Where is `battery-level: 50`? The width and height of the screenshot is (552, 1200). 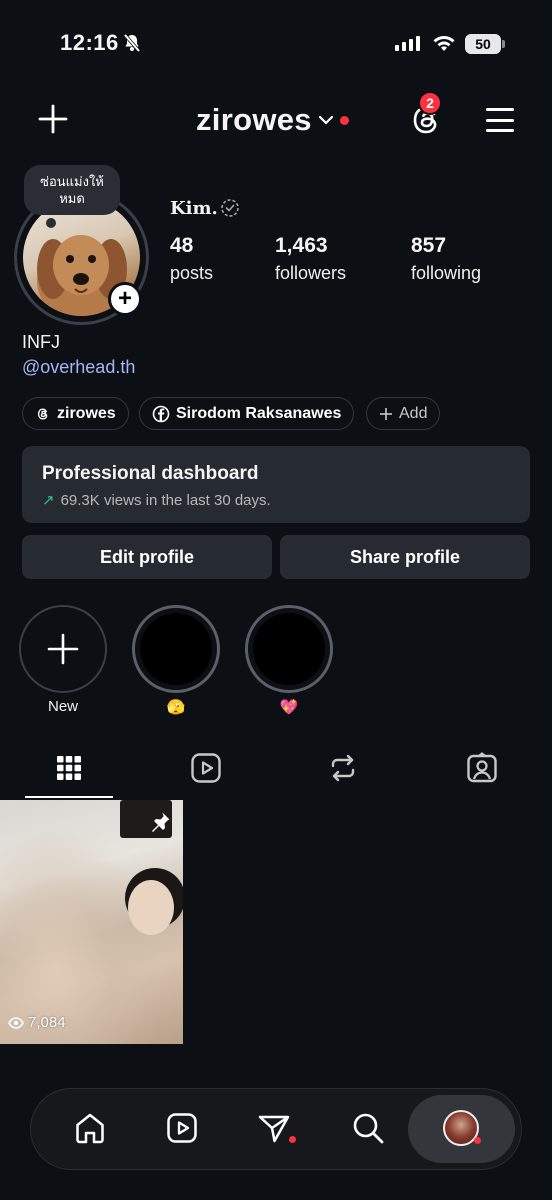 battery-level: 50 is located at coordinates (483, 44).